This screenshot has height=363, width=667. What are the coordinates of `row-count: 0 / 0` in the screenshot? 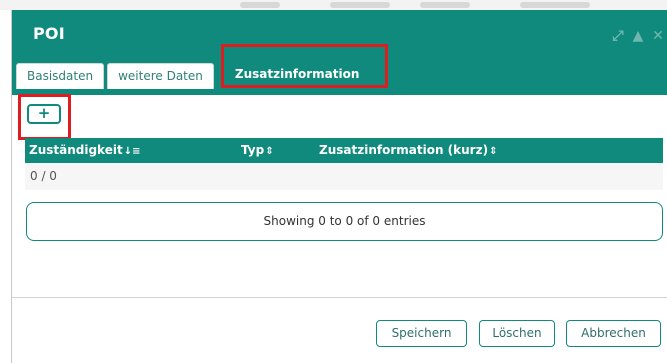 It's located at (43, 176).